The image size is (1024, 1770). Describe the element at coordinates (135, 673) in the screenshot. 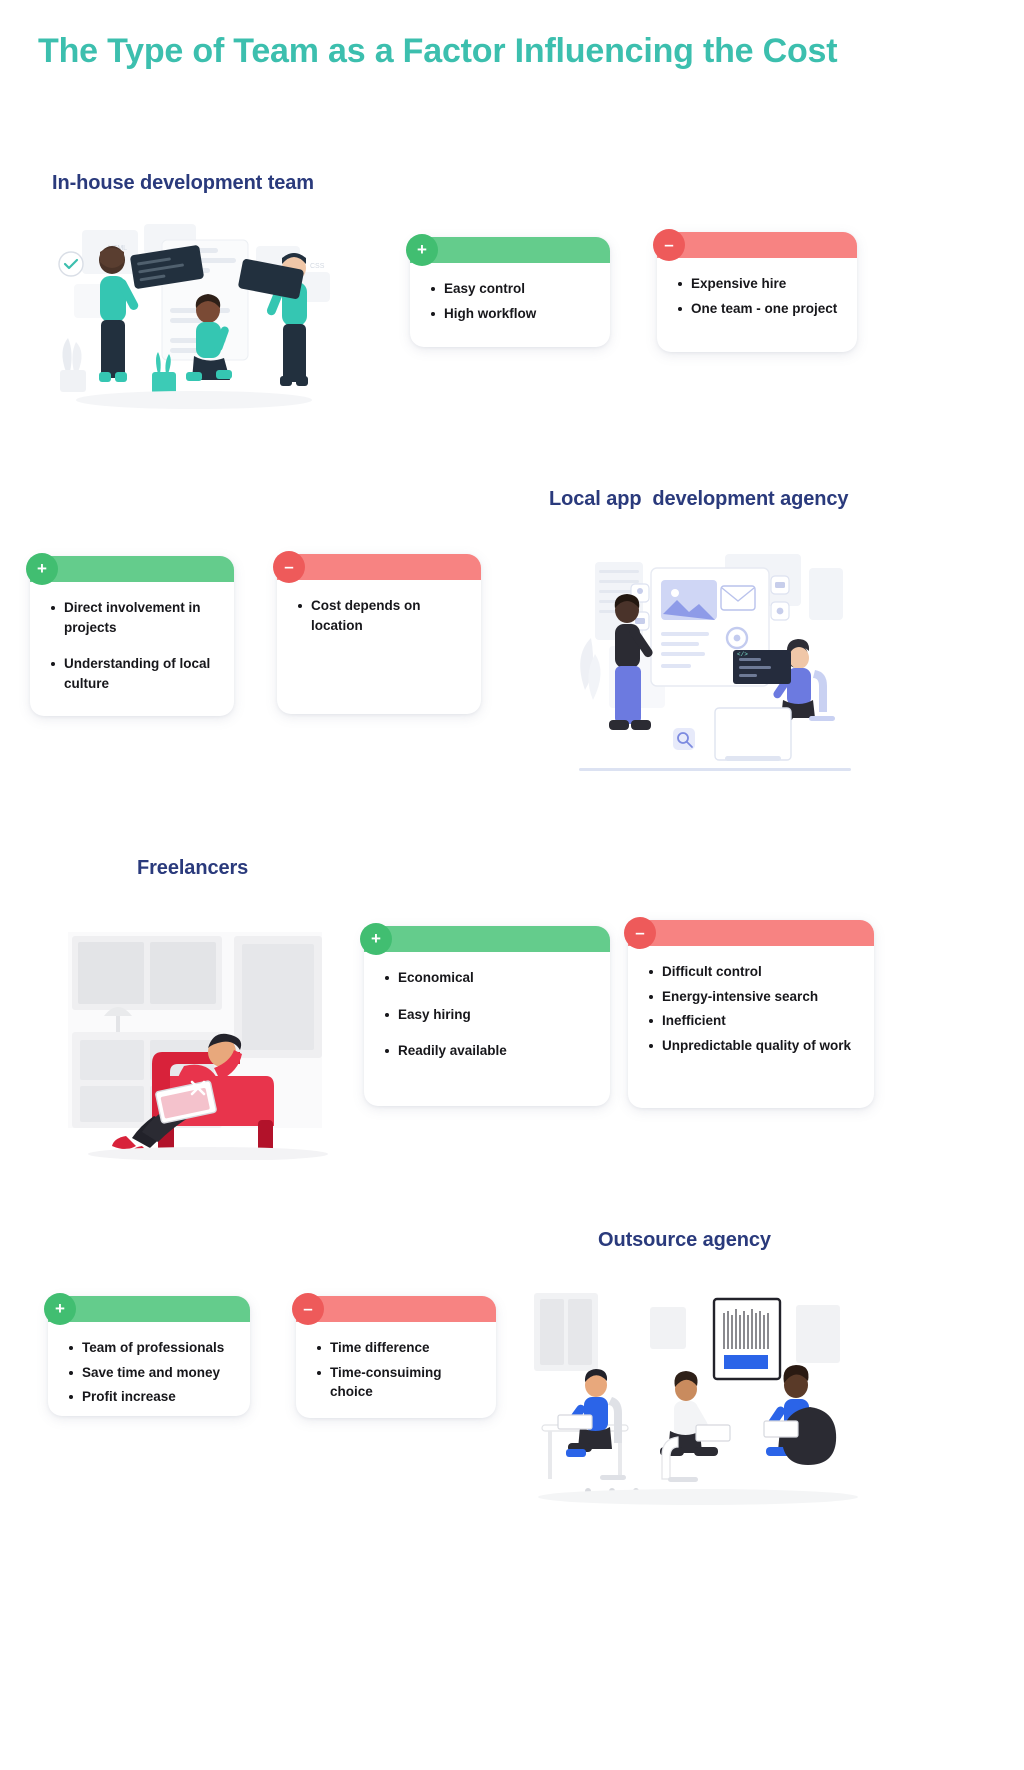

I see `list-item: Understanding of local culture` at that location.